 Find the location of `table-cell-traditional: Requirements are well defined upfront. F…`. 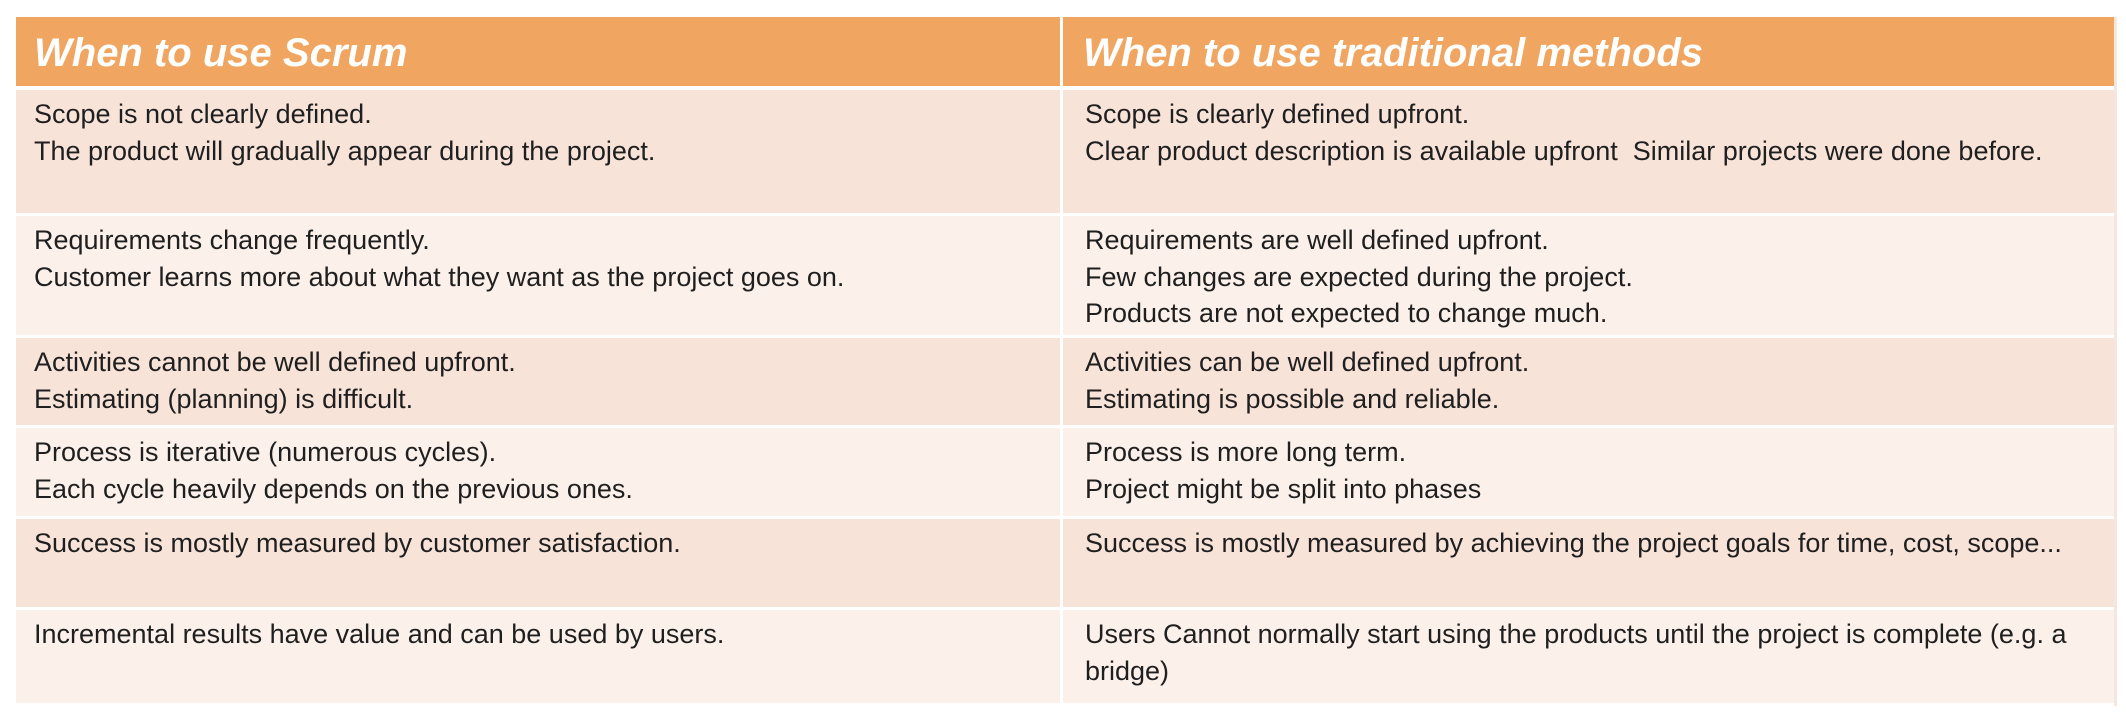

table-cell-traditional: Requirements are well defined upfront. F… is located at coordinates (1588, 277).